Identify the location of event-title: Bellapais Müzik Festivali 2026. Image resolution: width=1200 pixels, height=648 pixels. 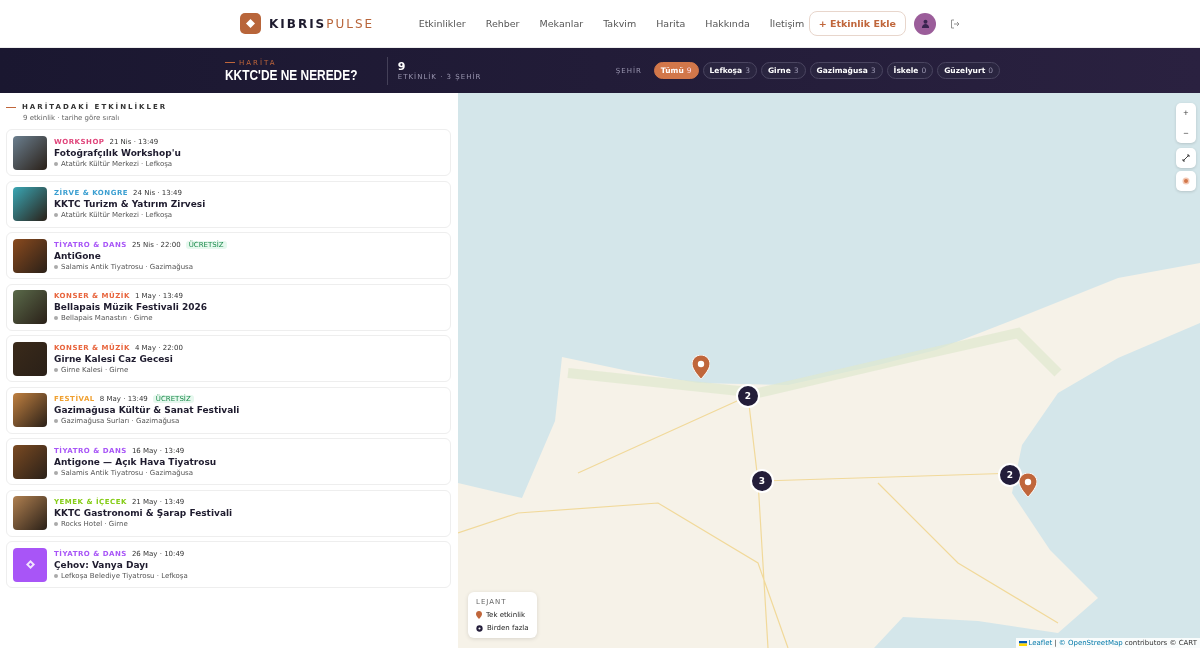
(131, 307).